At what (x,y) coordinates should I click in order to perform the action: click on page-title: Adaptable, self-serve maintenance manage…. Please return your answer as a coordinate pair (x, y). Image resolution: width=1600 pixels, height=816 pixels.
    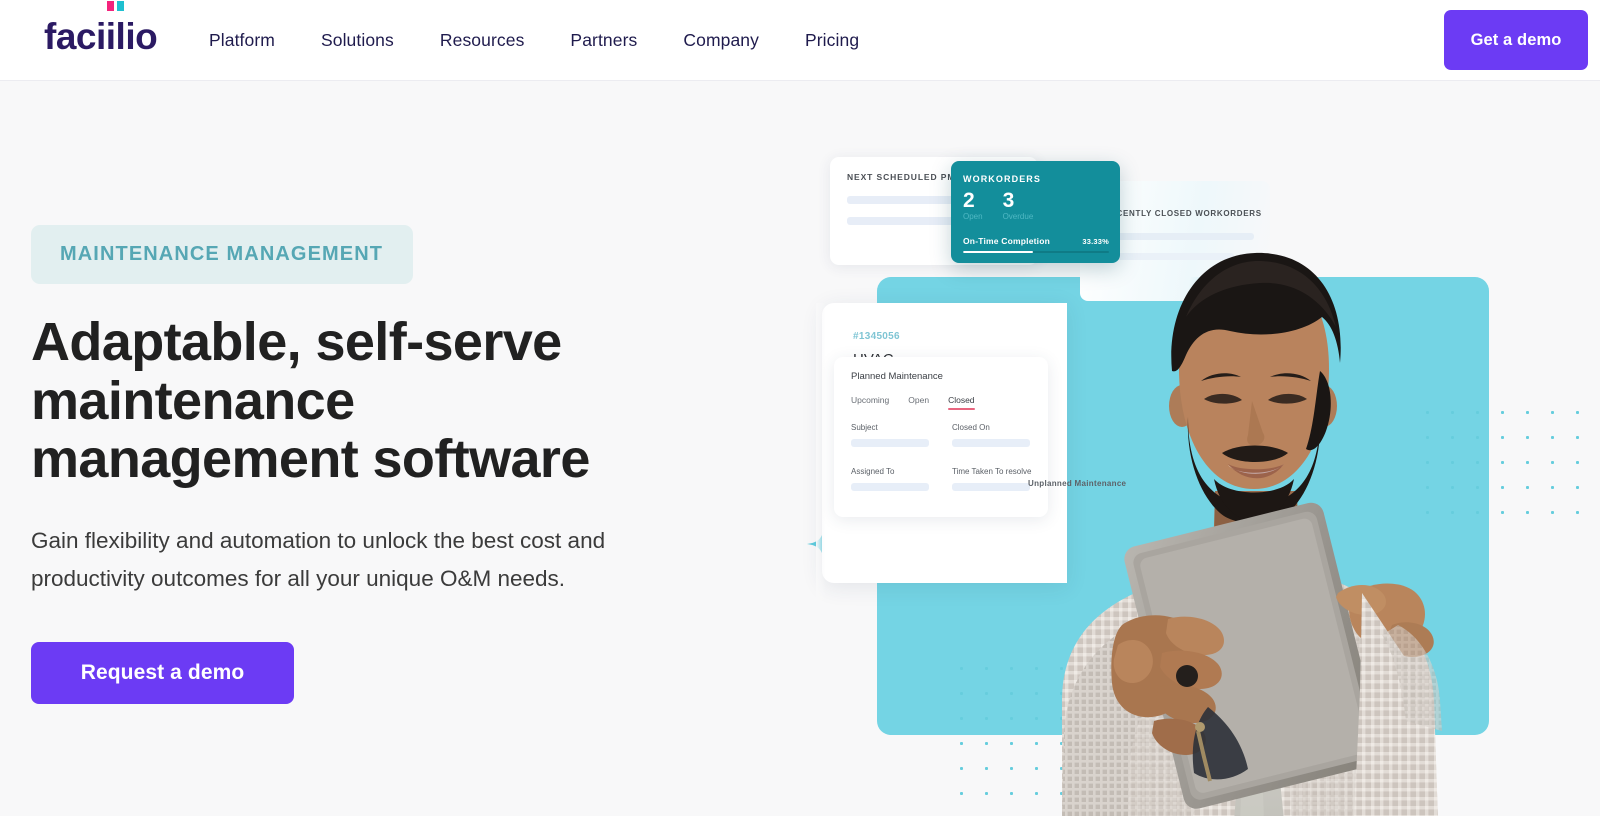
    Looking at the image, I should click on (310, 401).